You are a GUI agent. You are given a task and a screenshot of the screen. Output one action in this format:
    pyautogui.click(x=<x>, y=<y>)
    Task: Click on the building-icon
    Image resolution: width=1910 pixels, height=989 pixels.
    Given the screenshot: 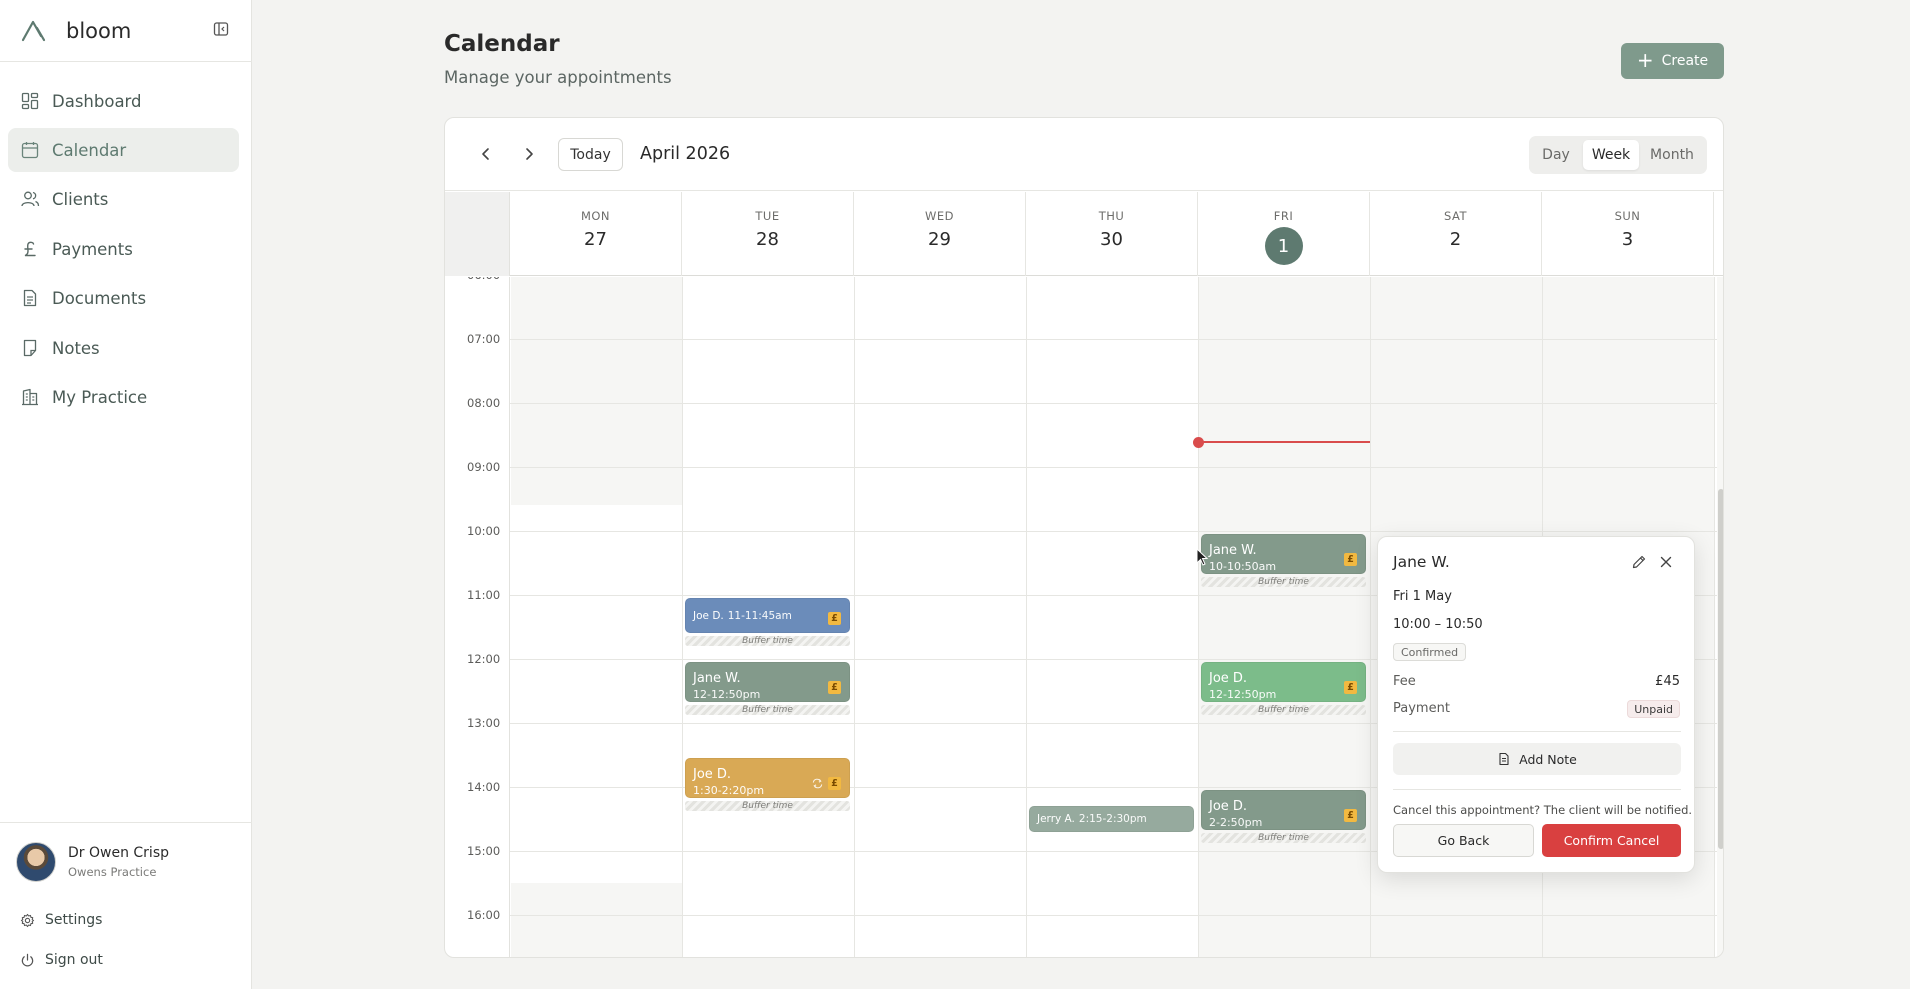 What is the action you would take?
    pyautogui.click(x=30, y=397)
    